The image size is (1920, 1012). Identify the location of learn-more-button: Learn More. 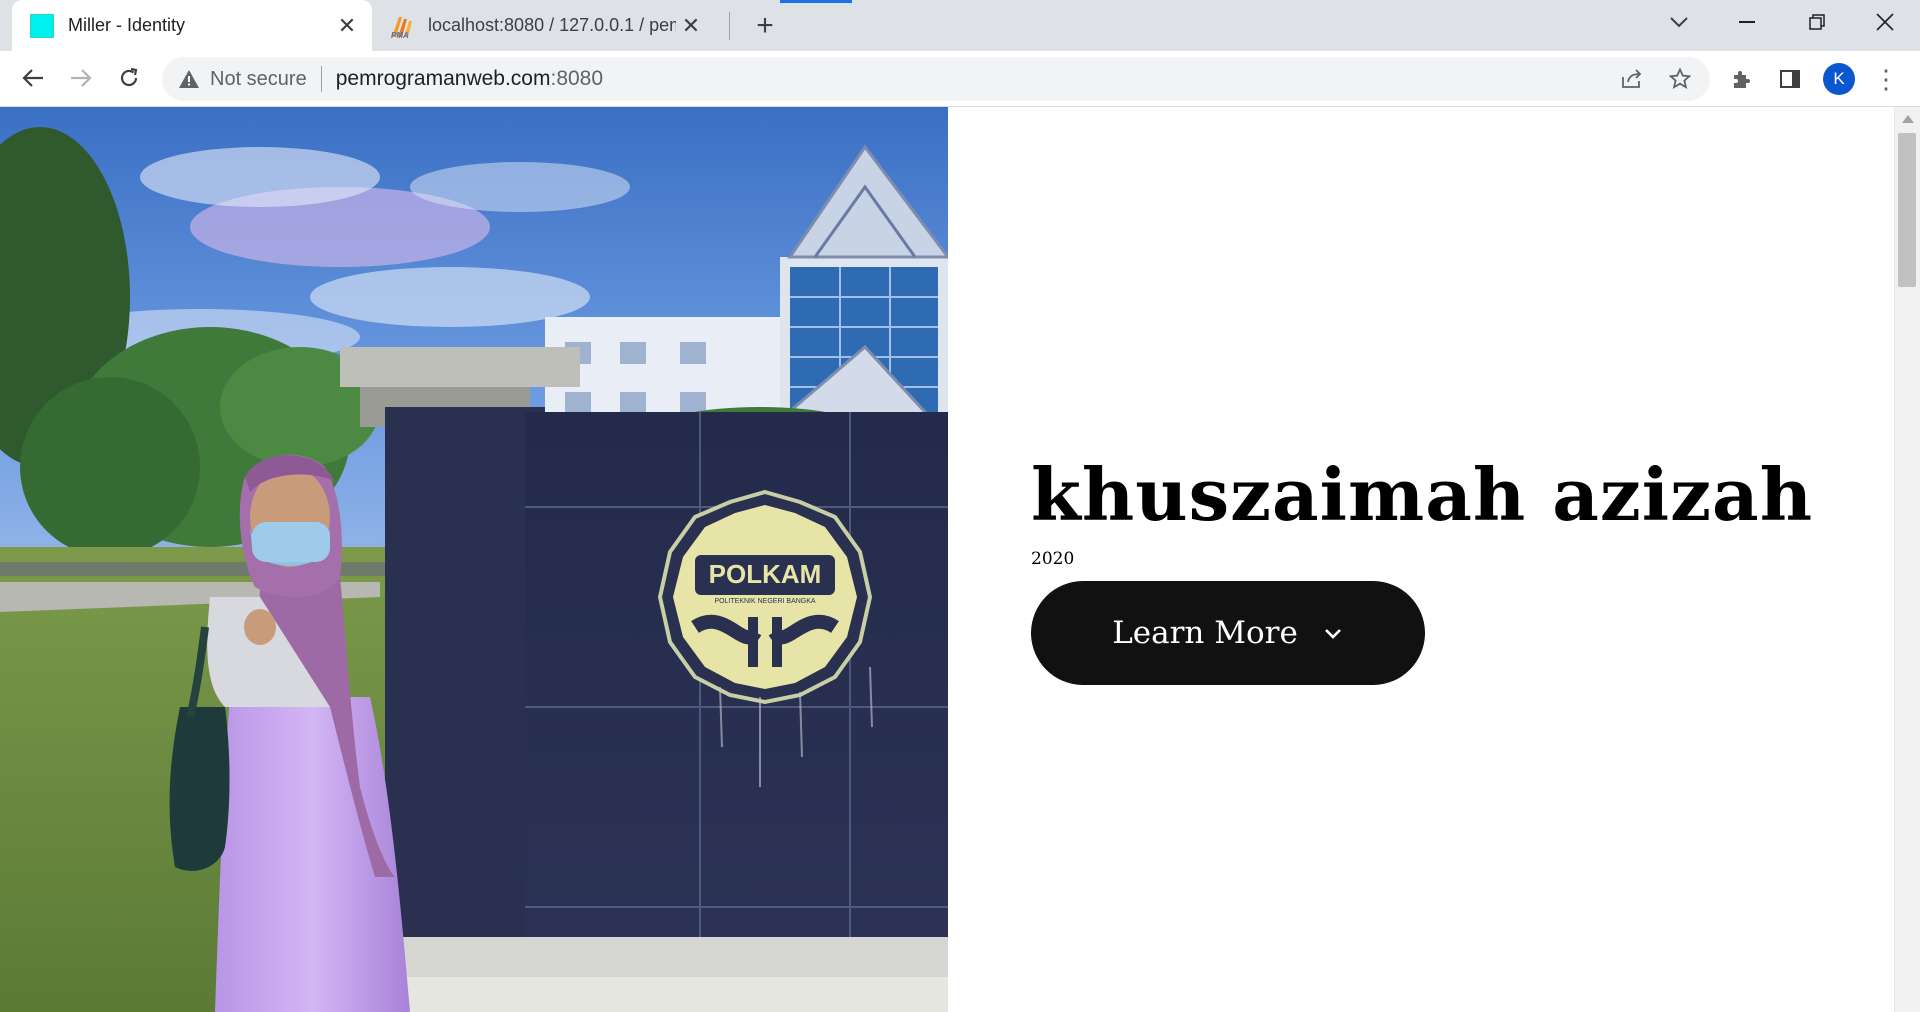
(1228, 633).